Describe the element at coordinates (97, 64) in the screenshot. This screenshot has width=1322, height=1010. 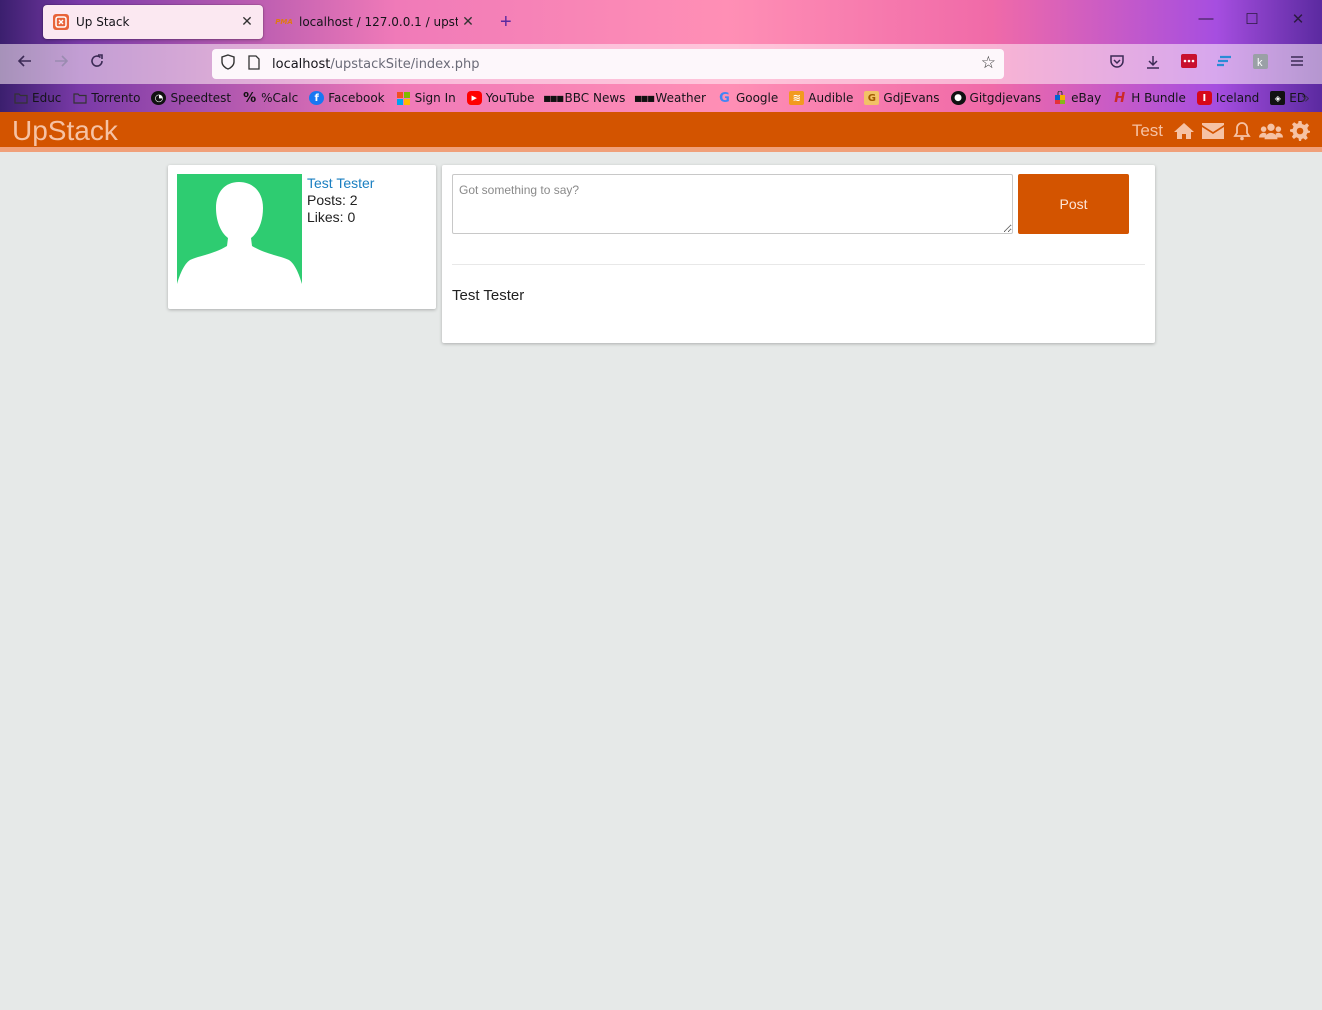
I see `reload-icon` at that location.